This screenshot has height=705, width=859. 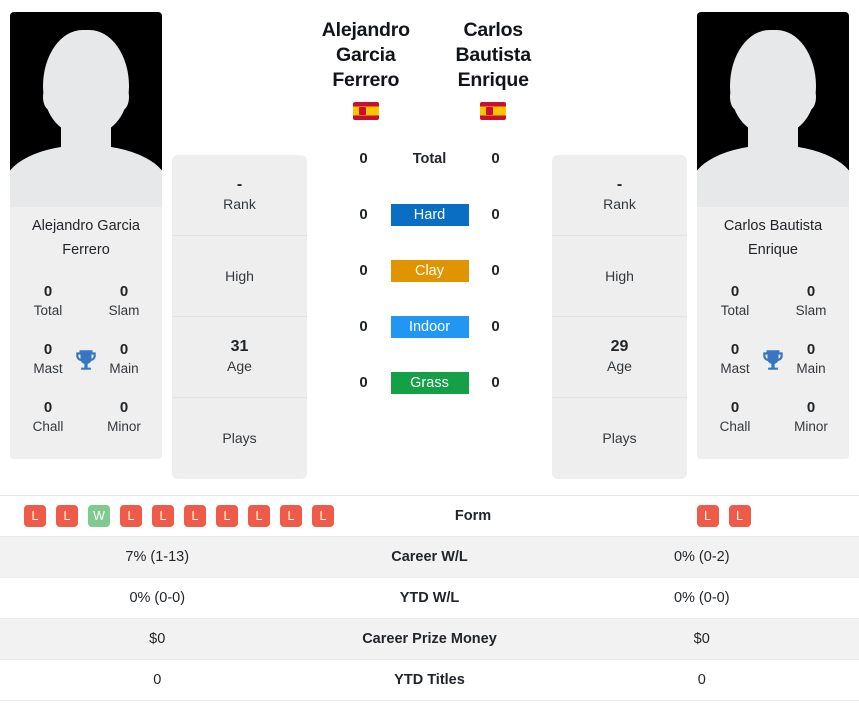 What do you see at coordinates (495, 271) in the screenshot?
I see `right-clay-count: 0` at bounding box center [495, 271].